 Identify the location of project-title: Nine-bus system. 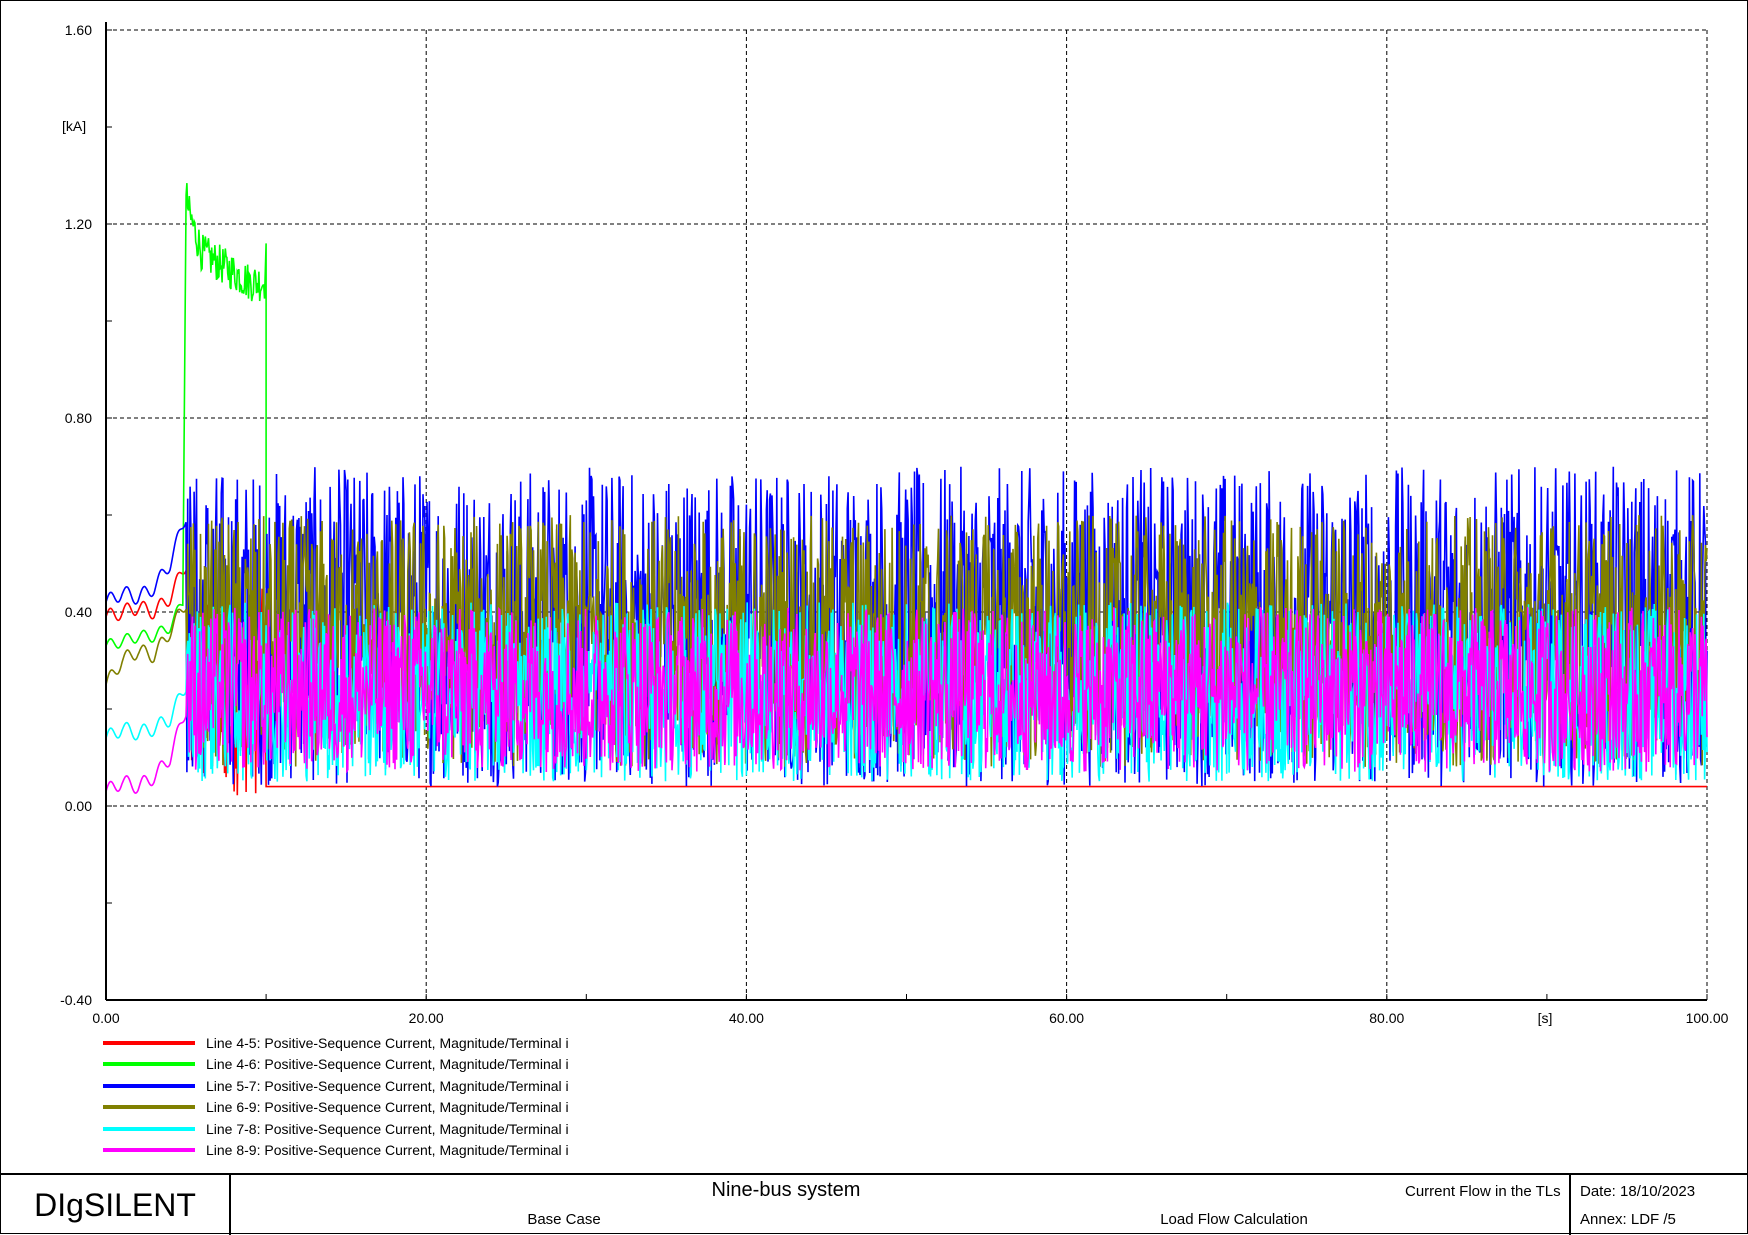
(786, 1190).